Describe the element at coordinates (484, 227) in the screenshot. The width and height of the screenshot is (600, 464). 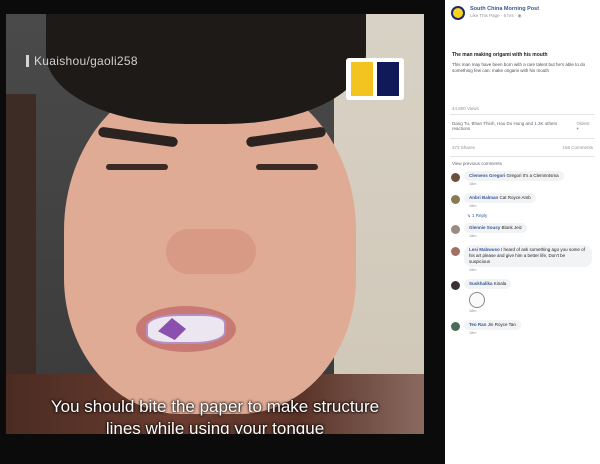
I see `commenter-name: Glennie Sousy` at that location.